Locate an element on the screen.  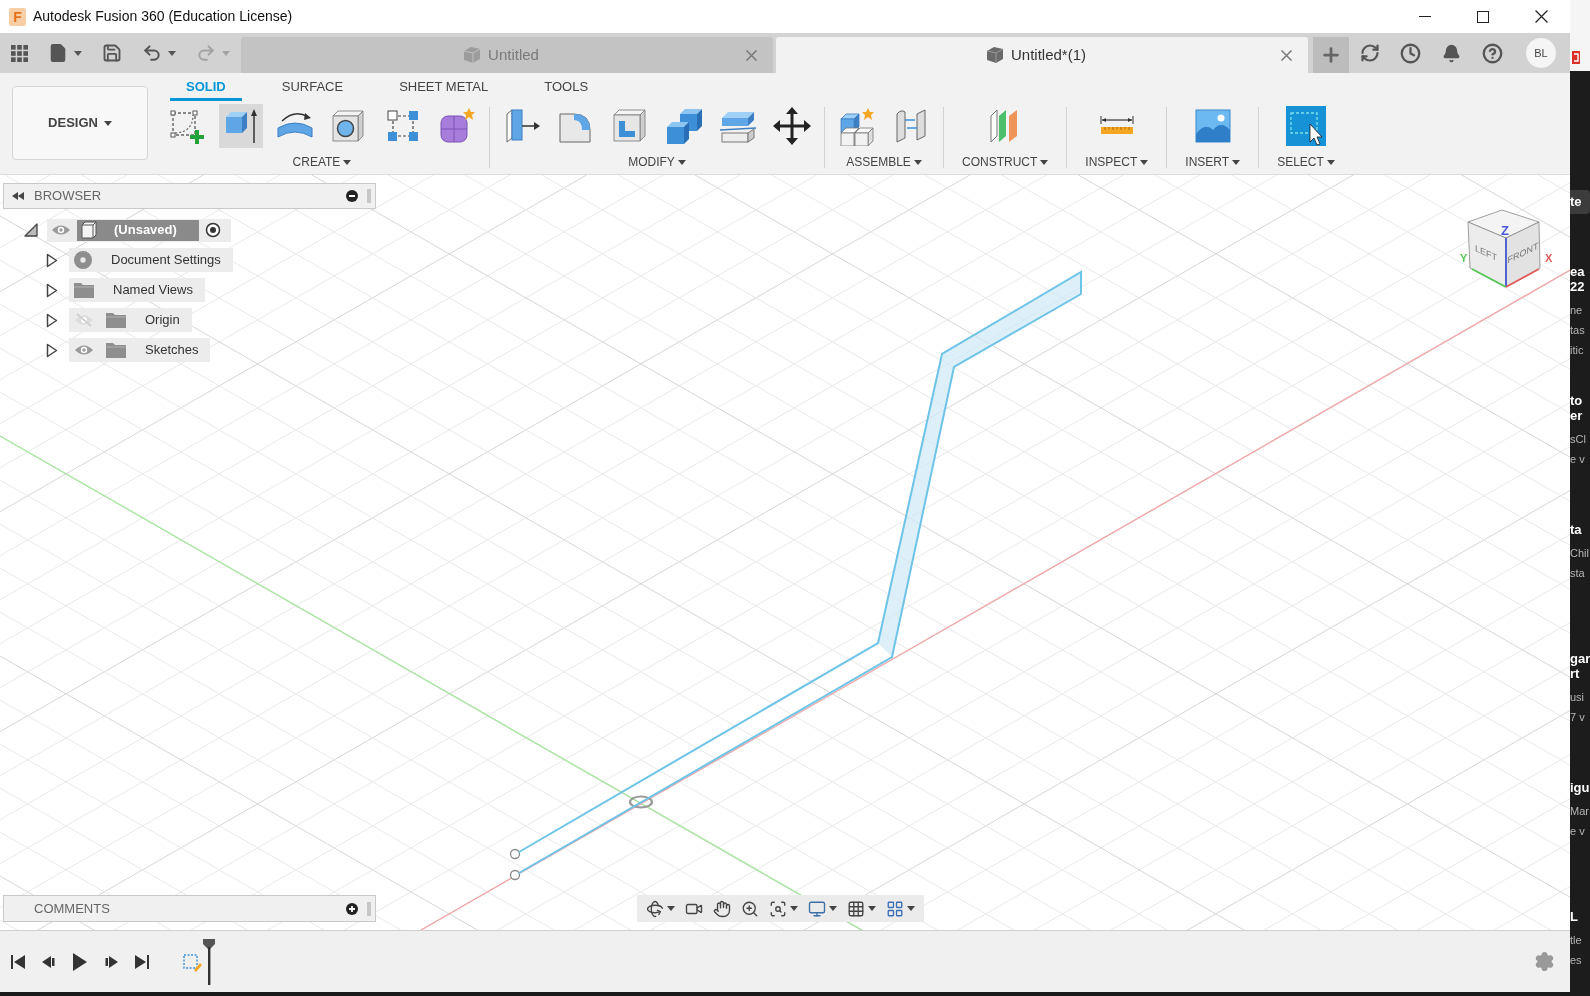
body-text: itic is located at coordinates (1577, 350).